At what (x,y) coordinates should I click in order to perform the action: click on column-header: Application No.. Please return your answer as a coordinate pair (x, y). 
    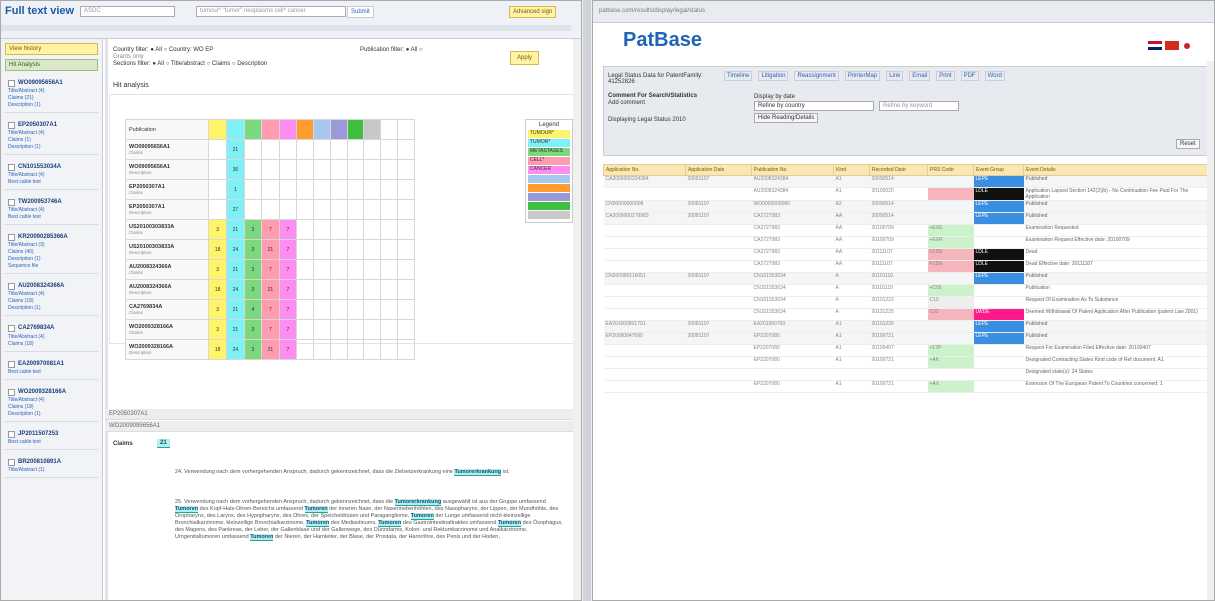
    Looking at the image, I should click on (644, 170).